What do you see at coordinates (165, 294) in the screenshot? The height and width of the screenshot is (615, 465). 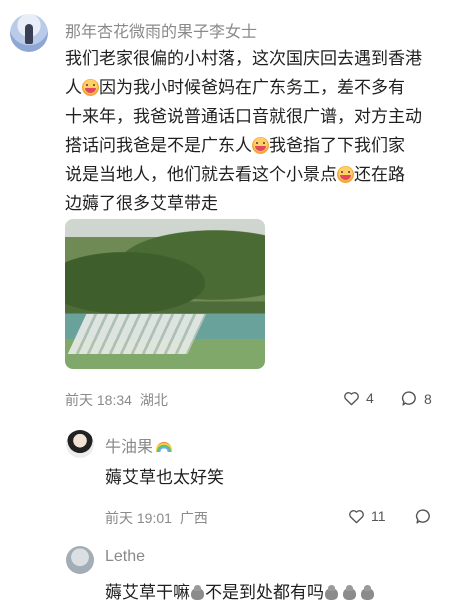 I see `comment-photo` at bounding box center [165, 294].